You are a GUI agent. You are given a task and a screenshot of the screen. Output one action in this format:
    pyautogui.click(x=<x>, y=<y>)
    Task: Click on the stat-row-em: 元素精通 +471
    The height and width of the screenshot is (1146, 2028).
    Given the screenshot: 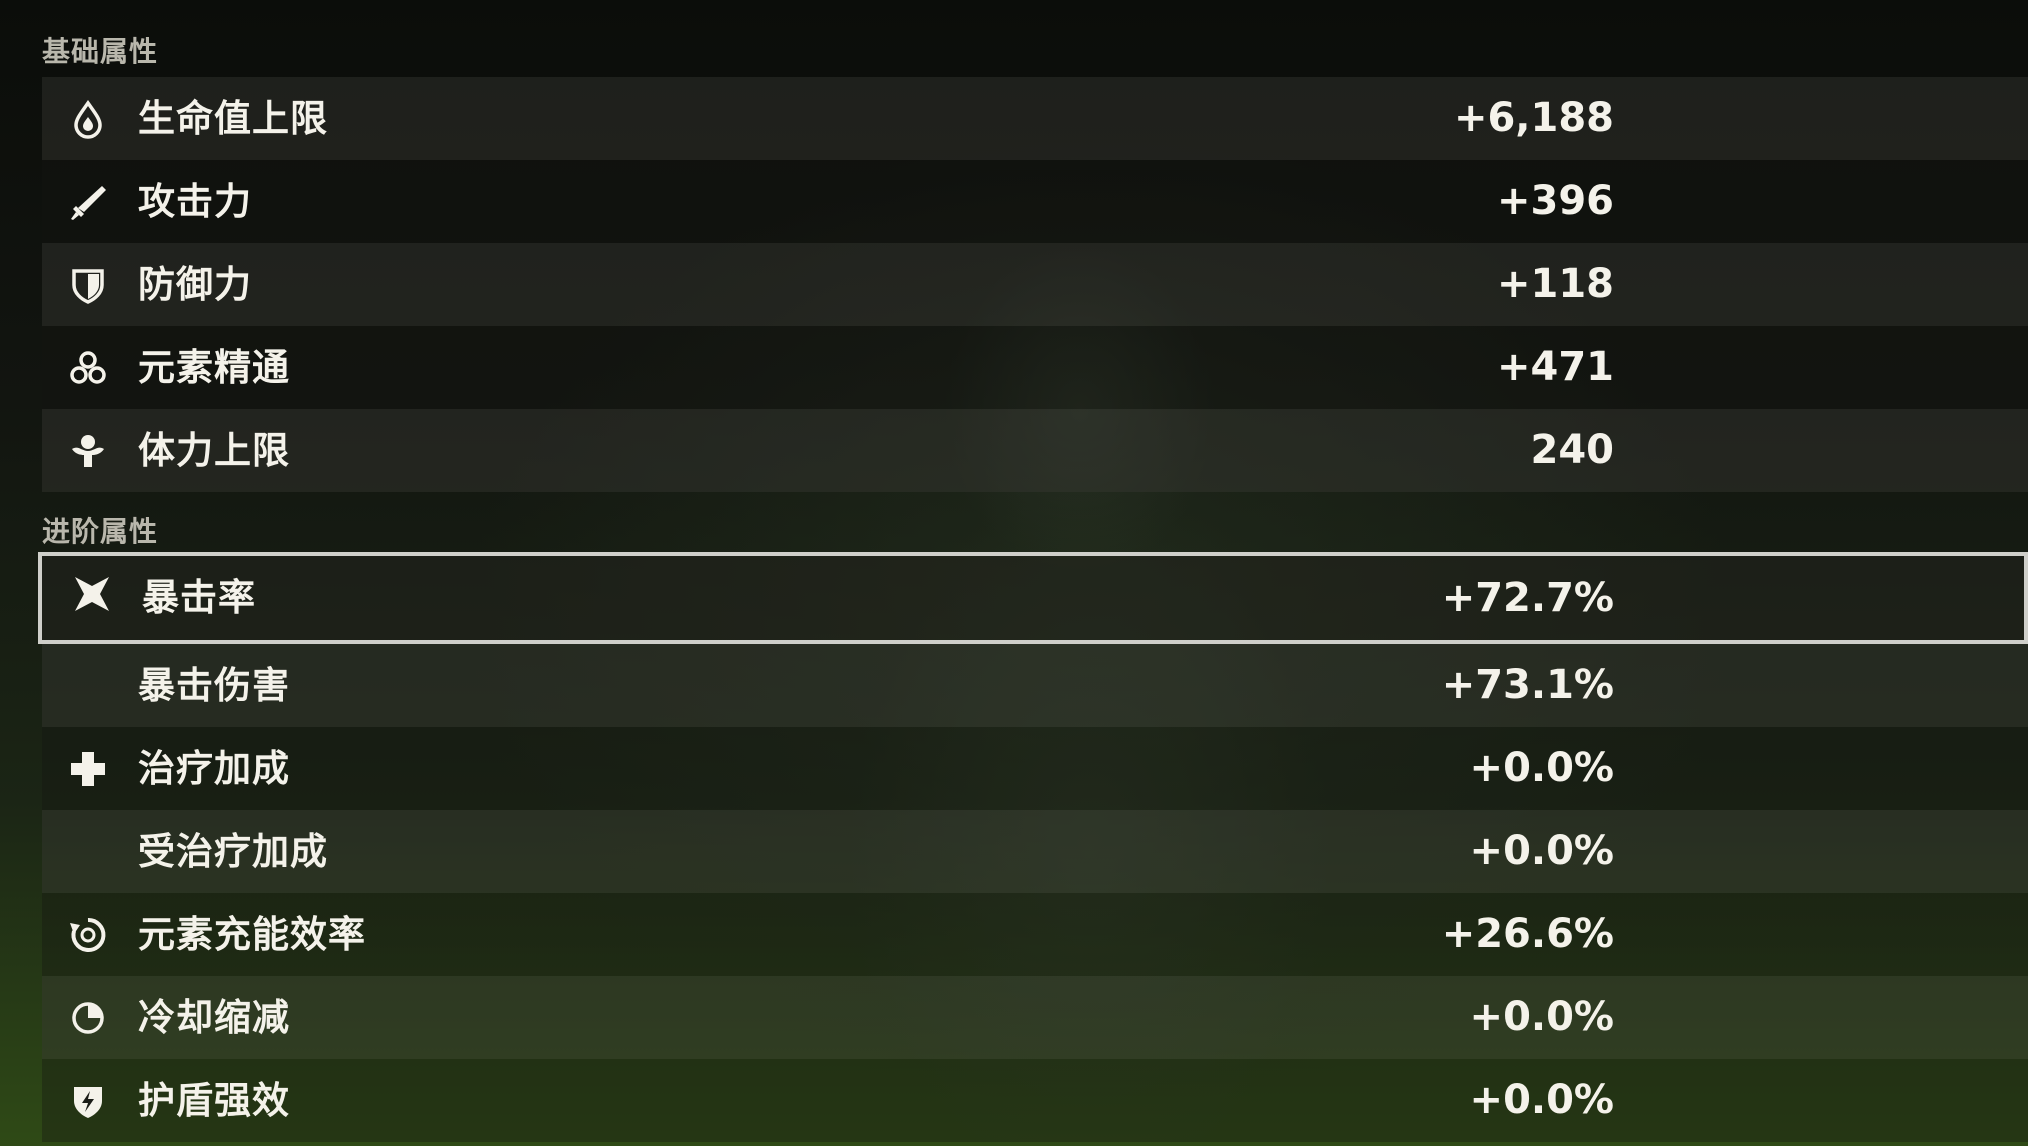 What is the action you would take?
    pyautogui.click(x=1035, y=367)
    